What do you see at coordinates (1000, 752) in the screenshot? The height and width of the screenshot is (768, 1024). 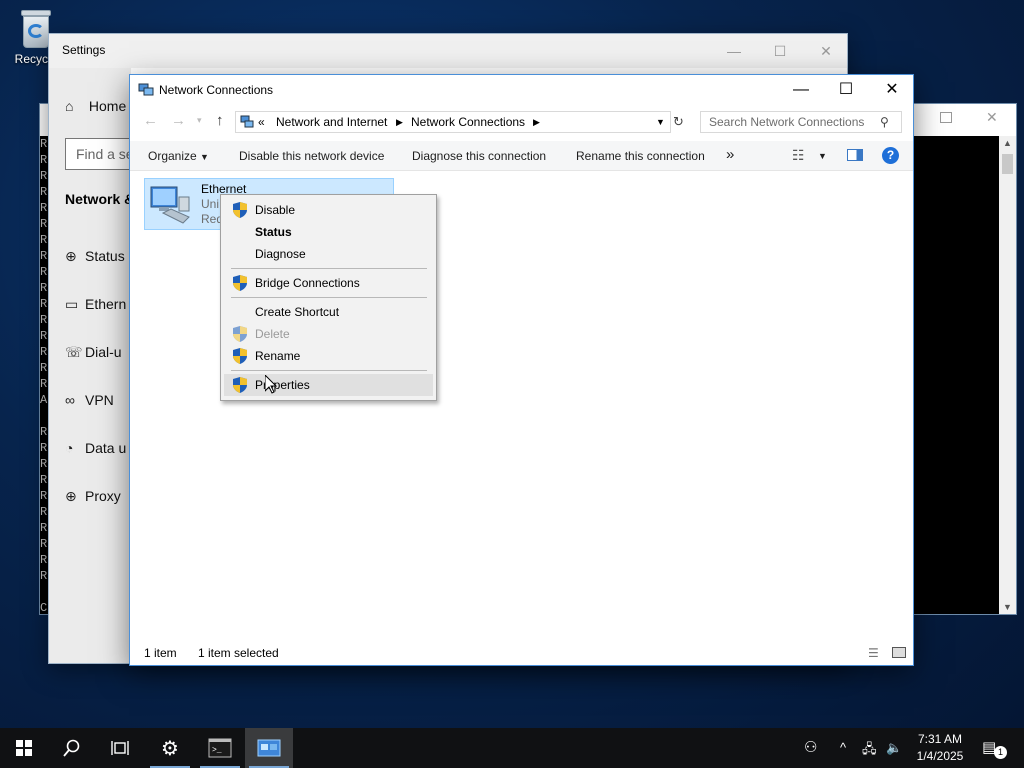 I see `notification-count-badge: 1` at bounding box center [1000, 752].